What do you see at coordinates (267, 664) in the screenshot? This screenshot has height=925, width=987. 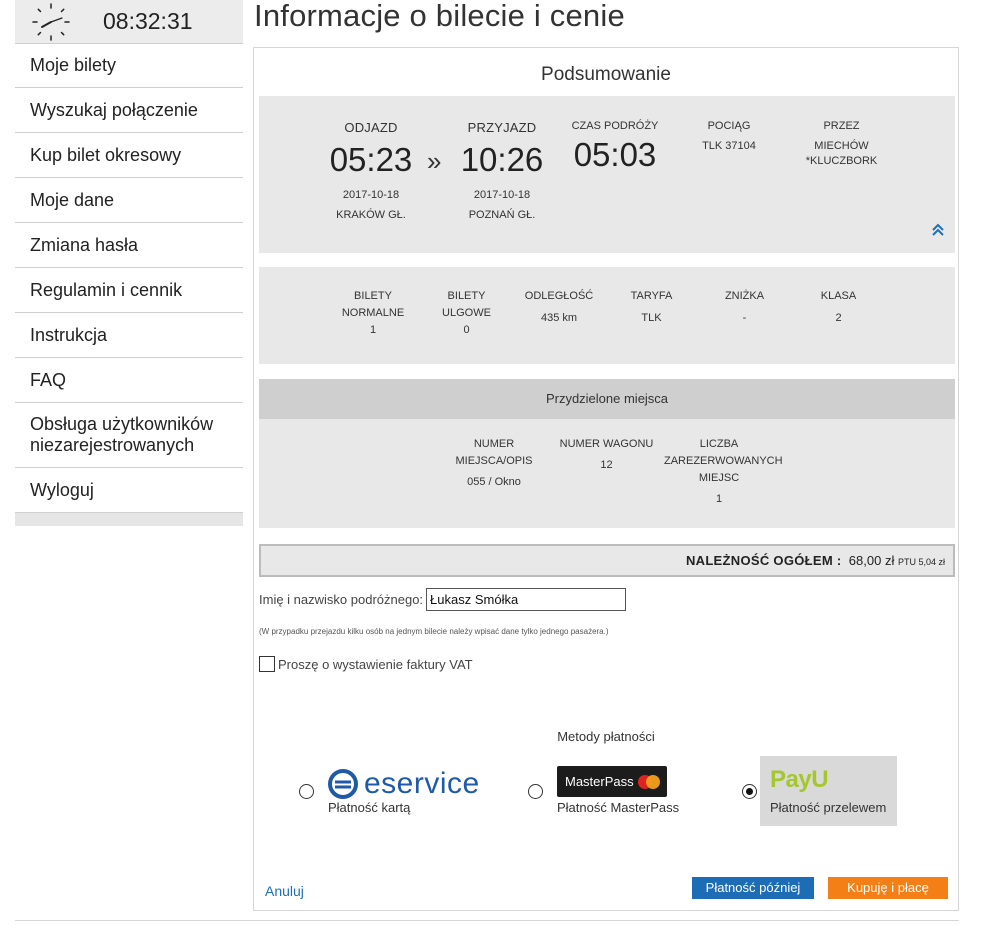 I see `vat-checkbox` at bounding box center [267, 664].